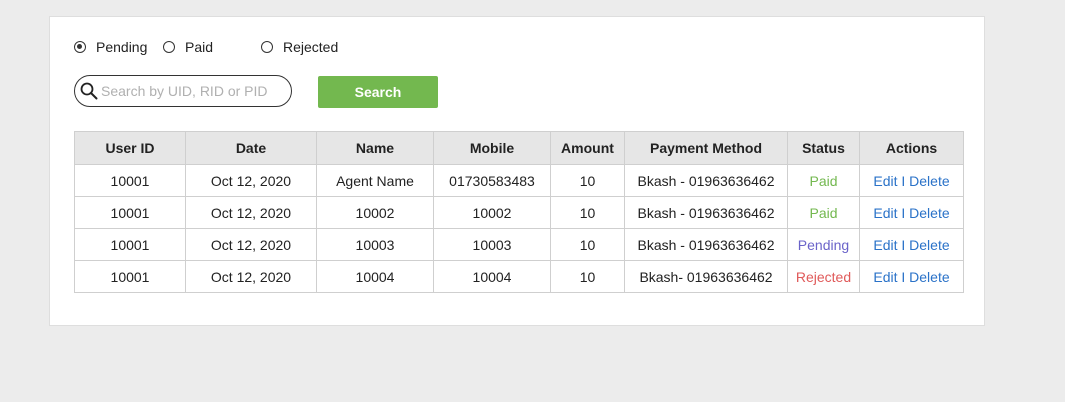  Describe the element at coordinates (378, 92) in the screenshot. I see `search-button: Search` at that location.